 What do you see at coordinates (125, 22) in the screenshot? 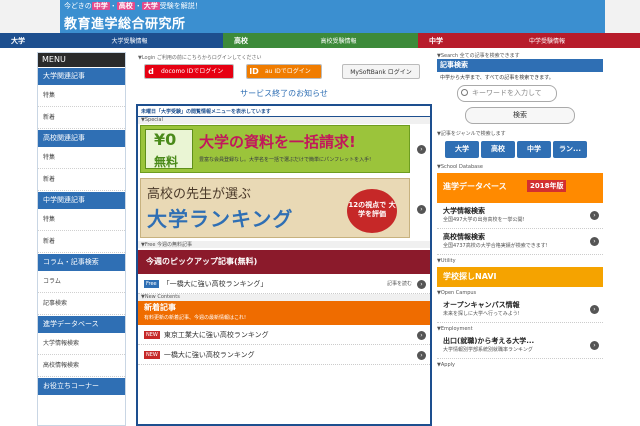
I see `site-title-link: 教育進学総合研究所` at bounding box center [125, 22].